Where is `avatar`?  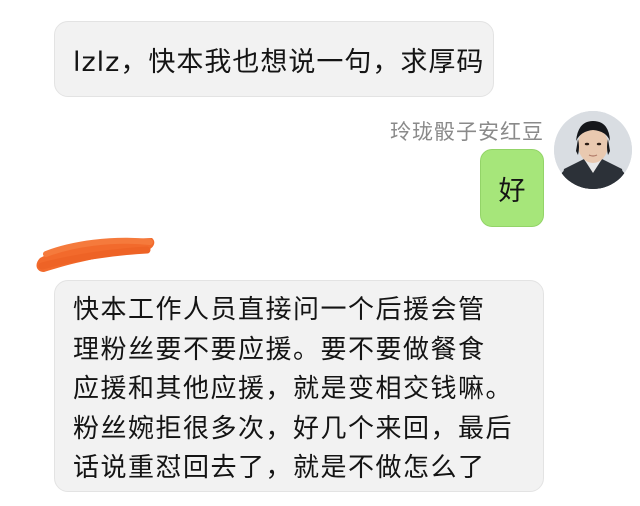 avatar is located at coordinates (593, 150).